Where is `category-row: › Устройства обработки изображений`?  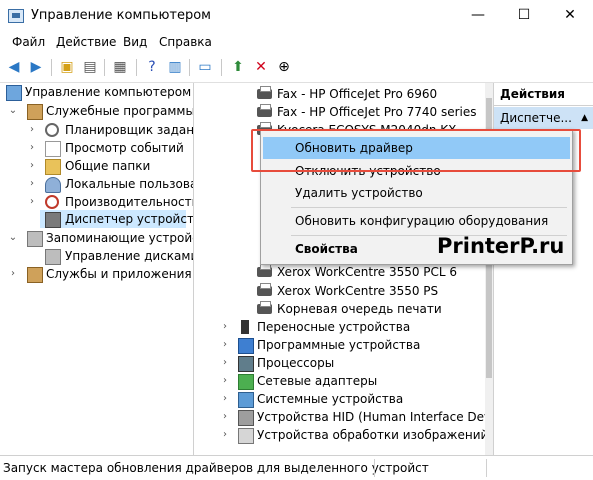
category-row: › Устройства обработки изображений is located at coordinates (340, 435).